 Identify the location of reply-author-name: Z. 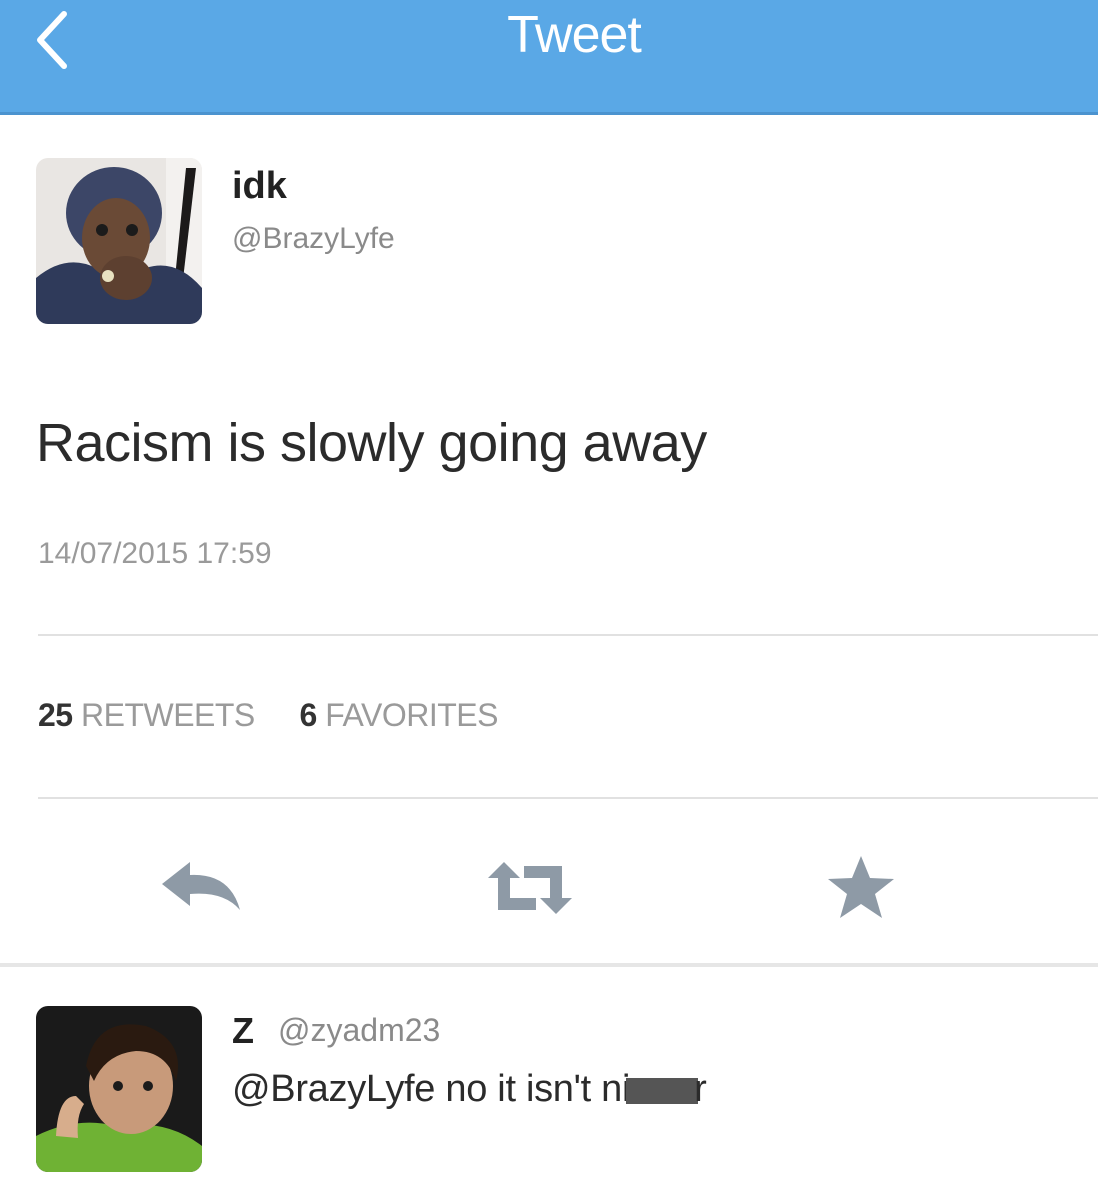
(243, 1031).